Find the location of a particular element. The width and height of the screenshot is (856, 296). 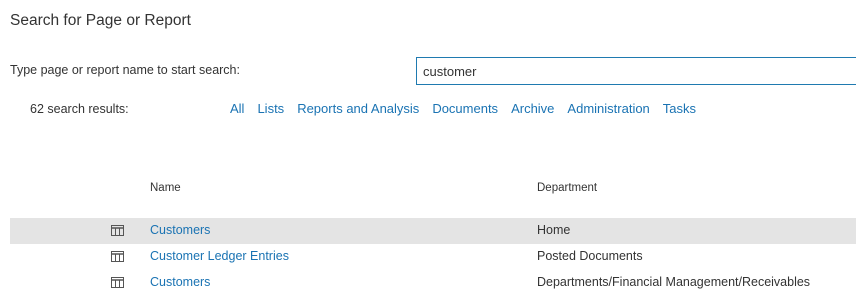

result-department: Posted Documents is located at coordinates (590, 256).